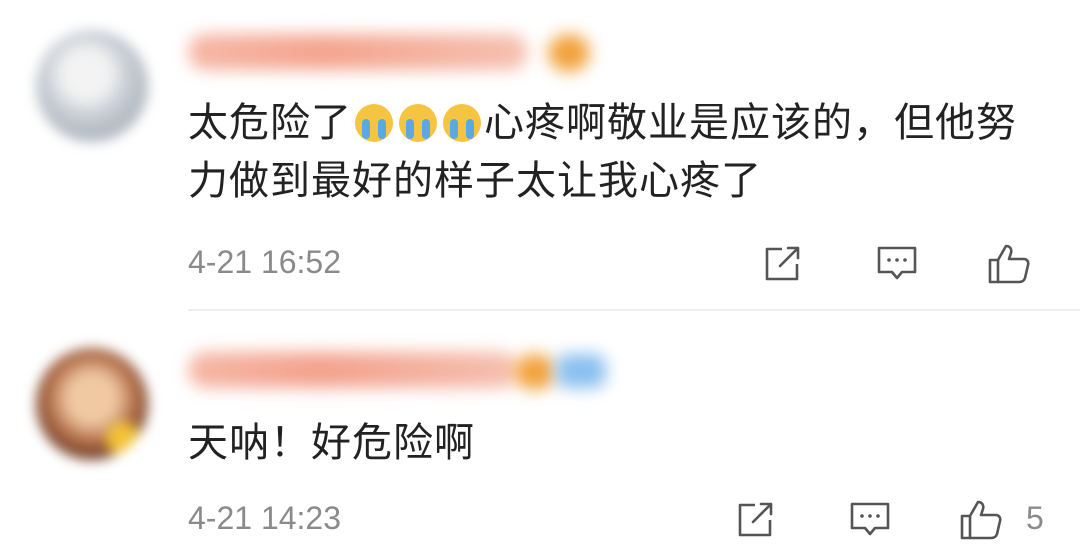 The image size is (1080, 546). I want to click on comment-text-part: 太危险了, so click(270, 123).